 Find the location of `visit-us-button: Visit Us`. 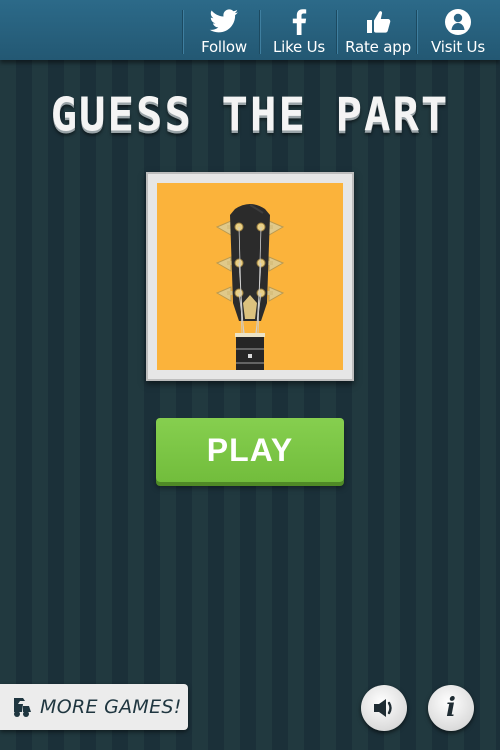

visit-us-button: Visit Us is located at coordinates (458, 30).